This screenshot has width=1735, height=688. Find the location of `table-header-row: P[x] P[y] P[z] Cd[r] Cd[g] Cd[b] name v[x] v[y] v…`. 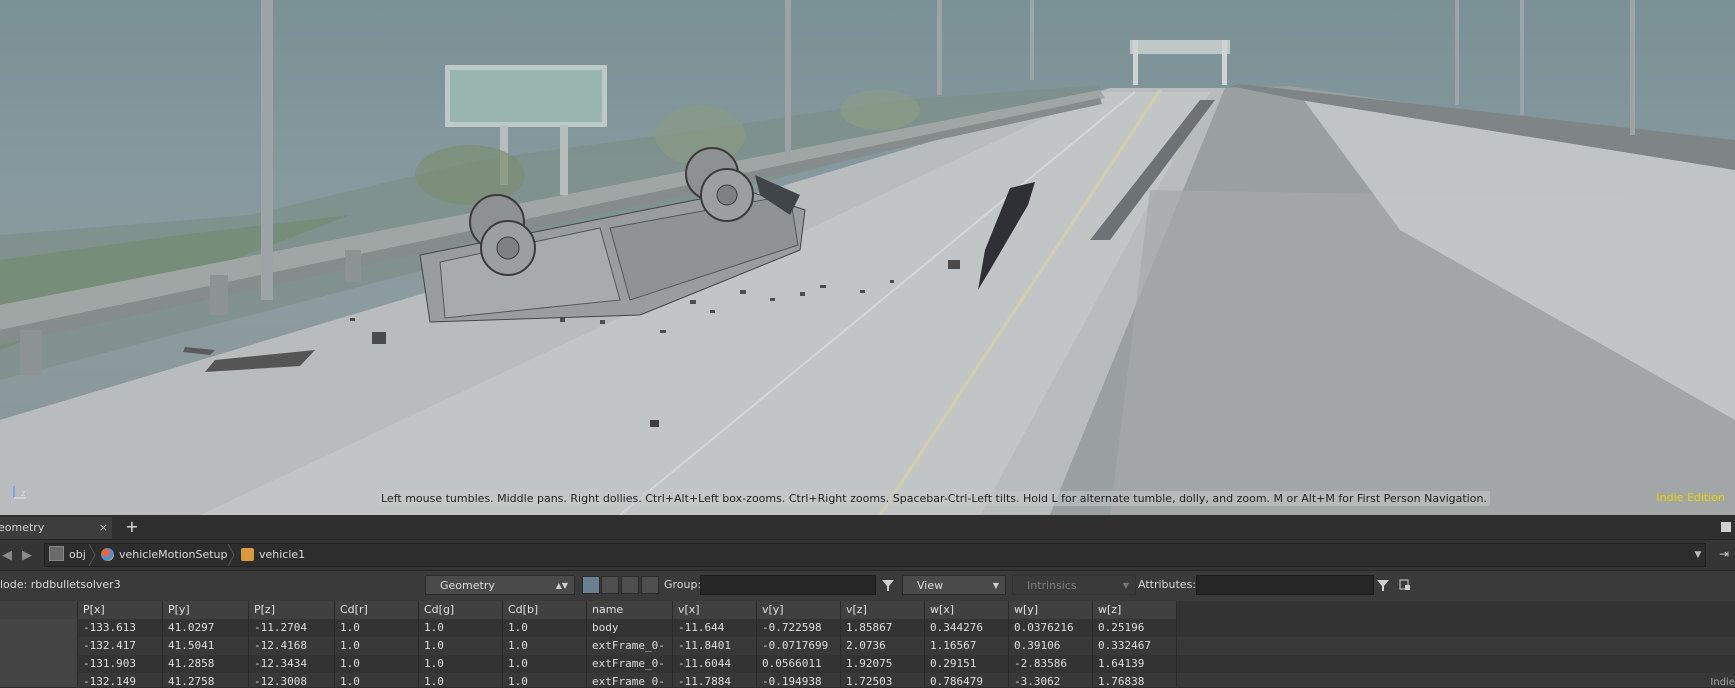

table-header-row: P[x] P[y] P[z] Cd[r] Cd[g] Cd[b] name v[x] v[y] v… is located at coordinates (867, 610).